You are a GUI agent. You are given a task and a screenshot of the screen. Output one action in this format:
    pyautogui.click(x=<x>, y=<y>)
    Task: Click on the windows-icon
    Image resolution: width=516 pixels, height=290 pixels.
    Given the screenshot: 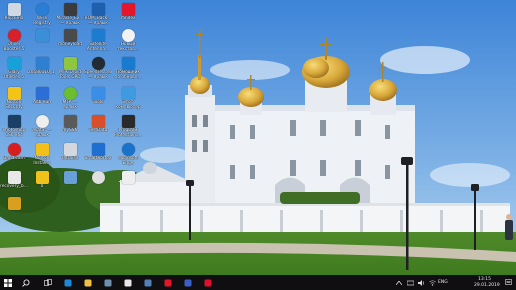 What is the action you would take?
    pyautogui.click(x=8, y=282)
    